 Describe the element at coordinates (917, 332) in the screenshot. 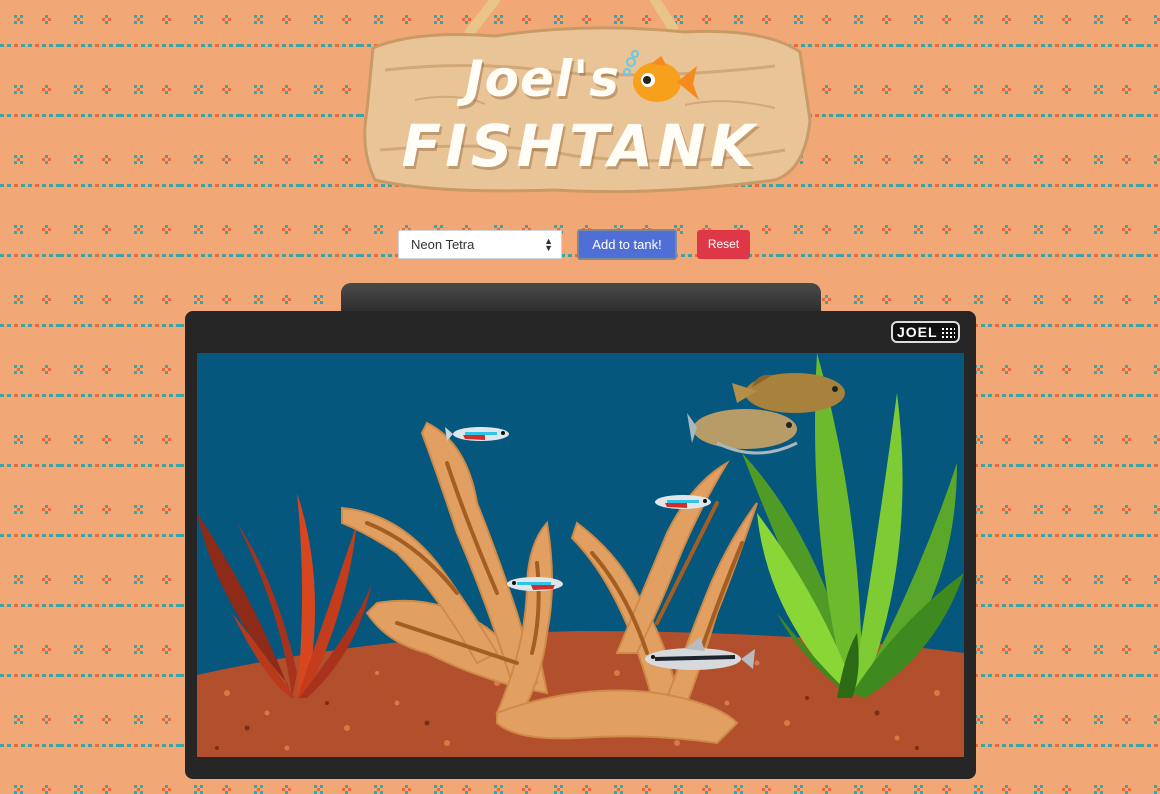

I see `brand-label: JOEL` at that location.